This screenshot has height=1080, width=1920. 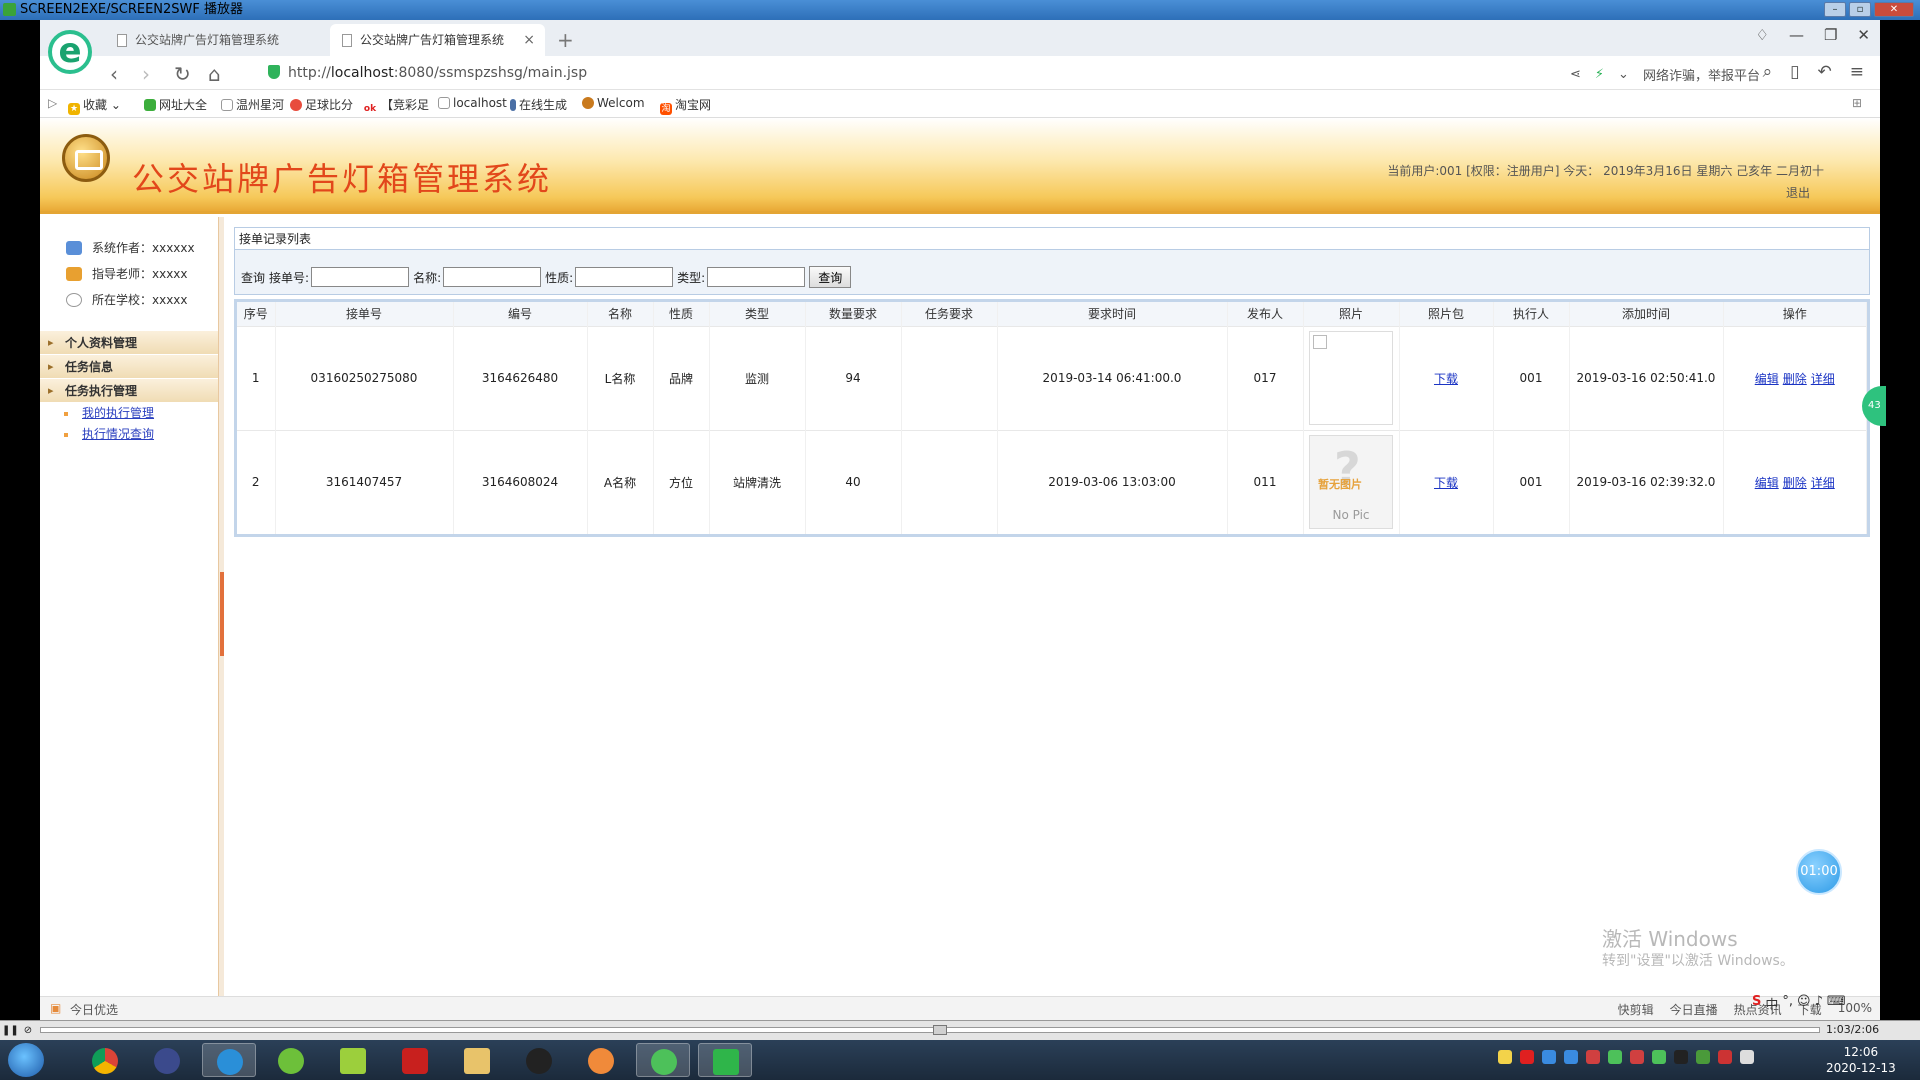 I want to click on punctuation-icon: °,, so click(x=1787, y=1003).